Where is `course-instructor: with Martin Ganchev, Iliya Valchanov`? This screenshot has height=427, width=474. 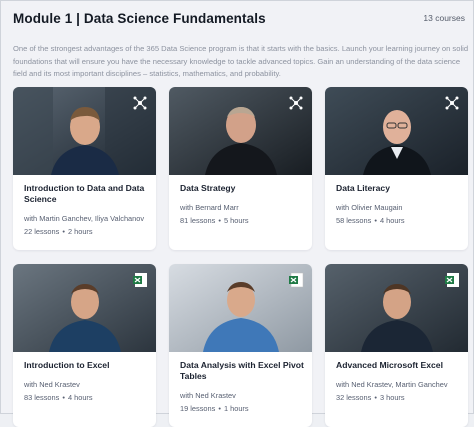
course-instructor: with Martin Ganchev, Iliya Valchanov is located at coordinates (84, 218).